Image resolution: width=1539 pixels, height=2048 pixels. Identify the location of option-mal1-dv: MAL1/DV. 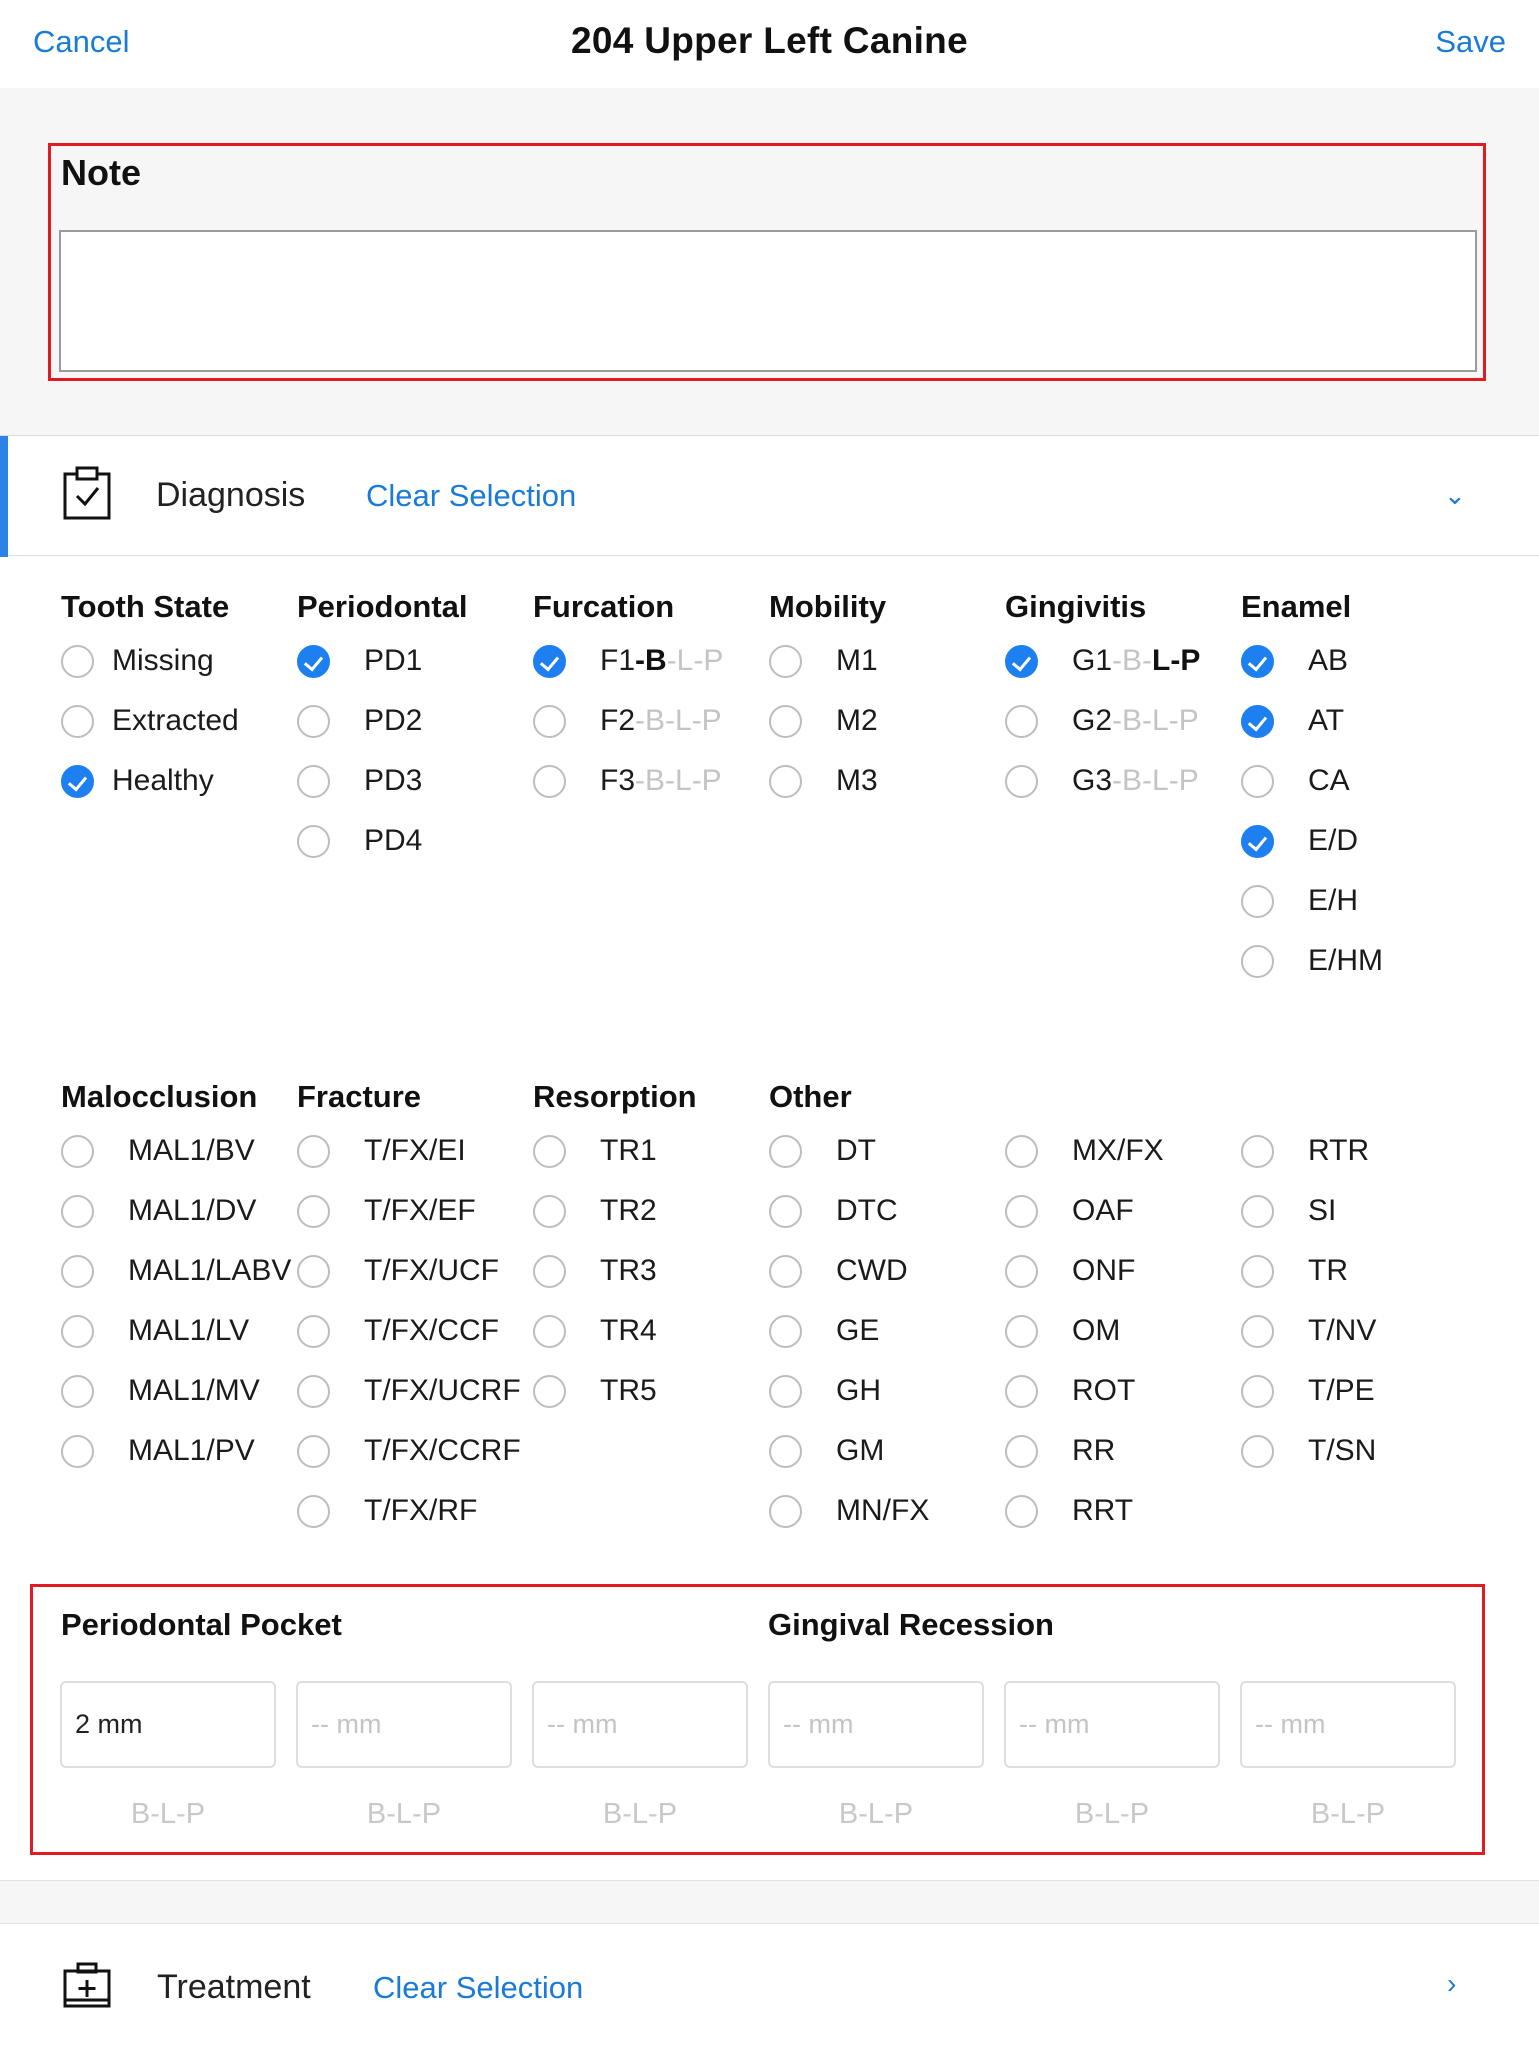
(158, 1211).